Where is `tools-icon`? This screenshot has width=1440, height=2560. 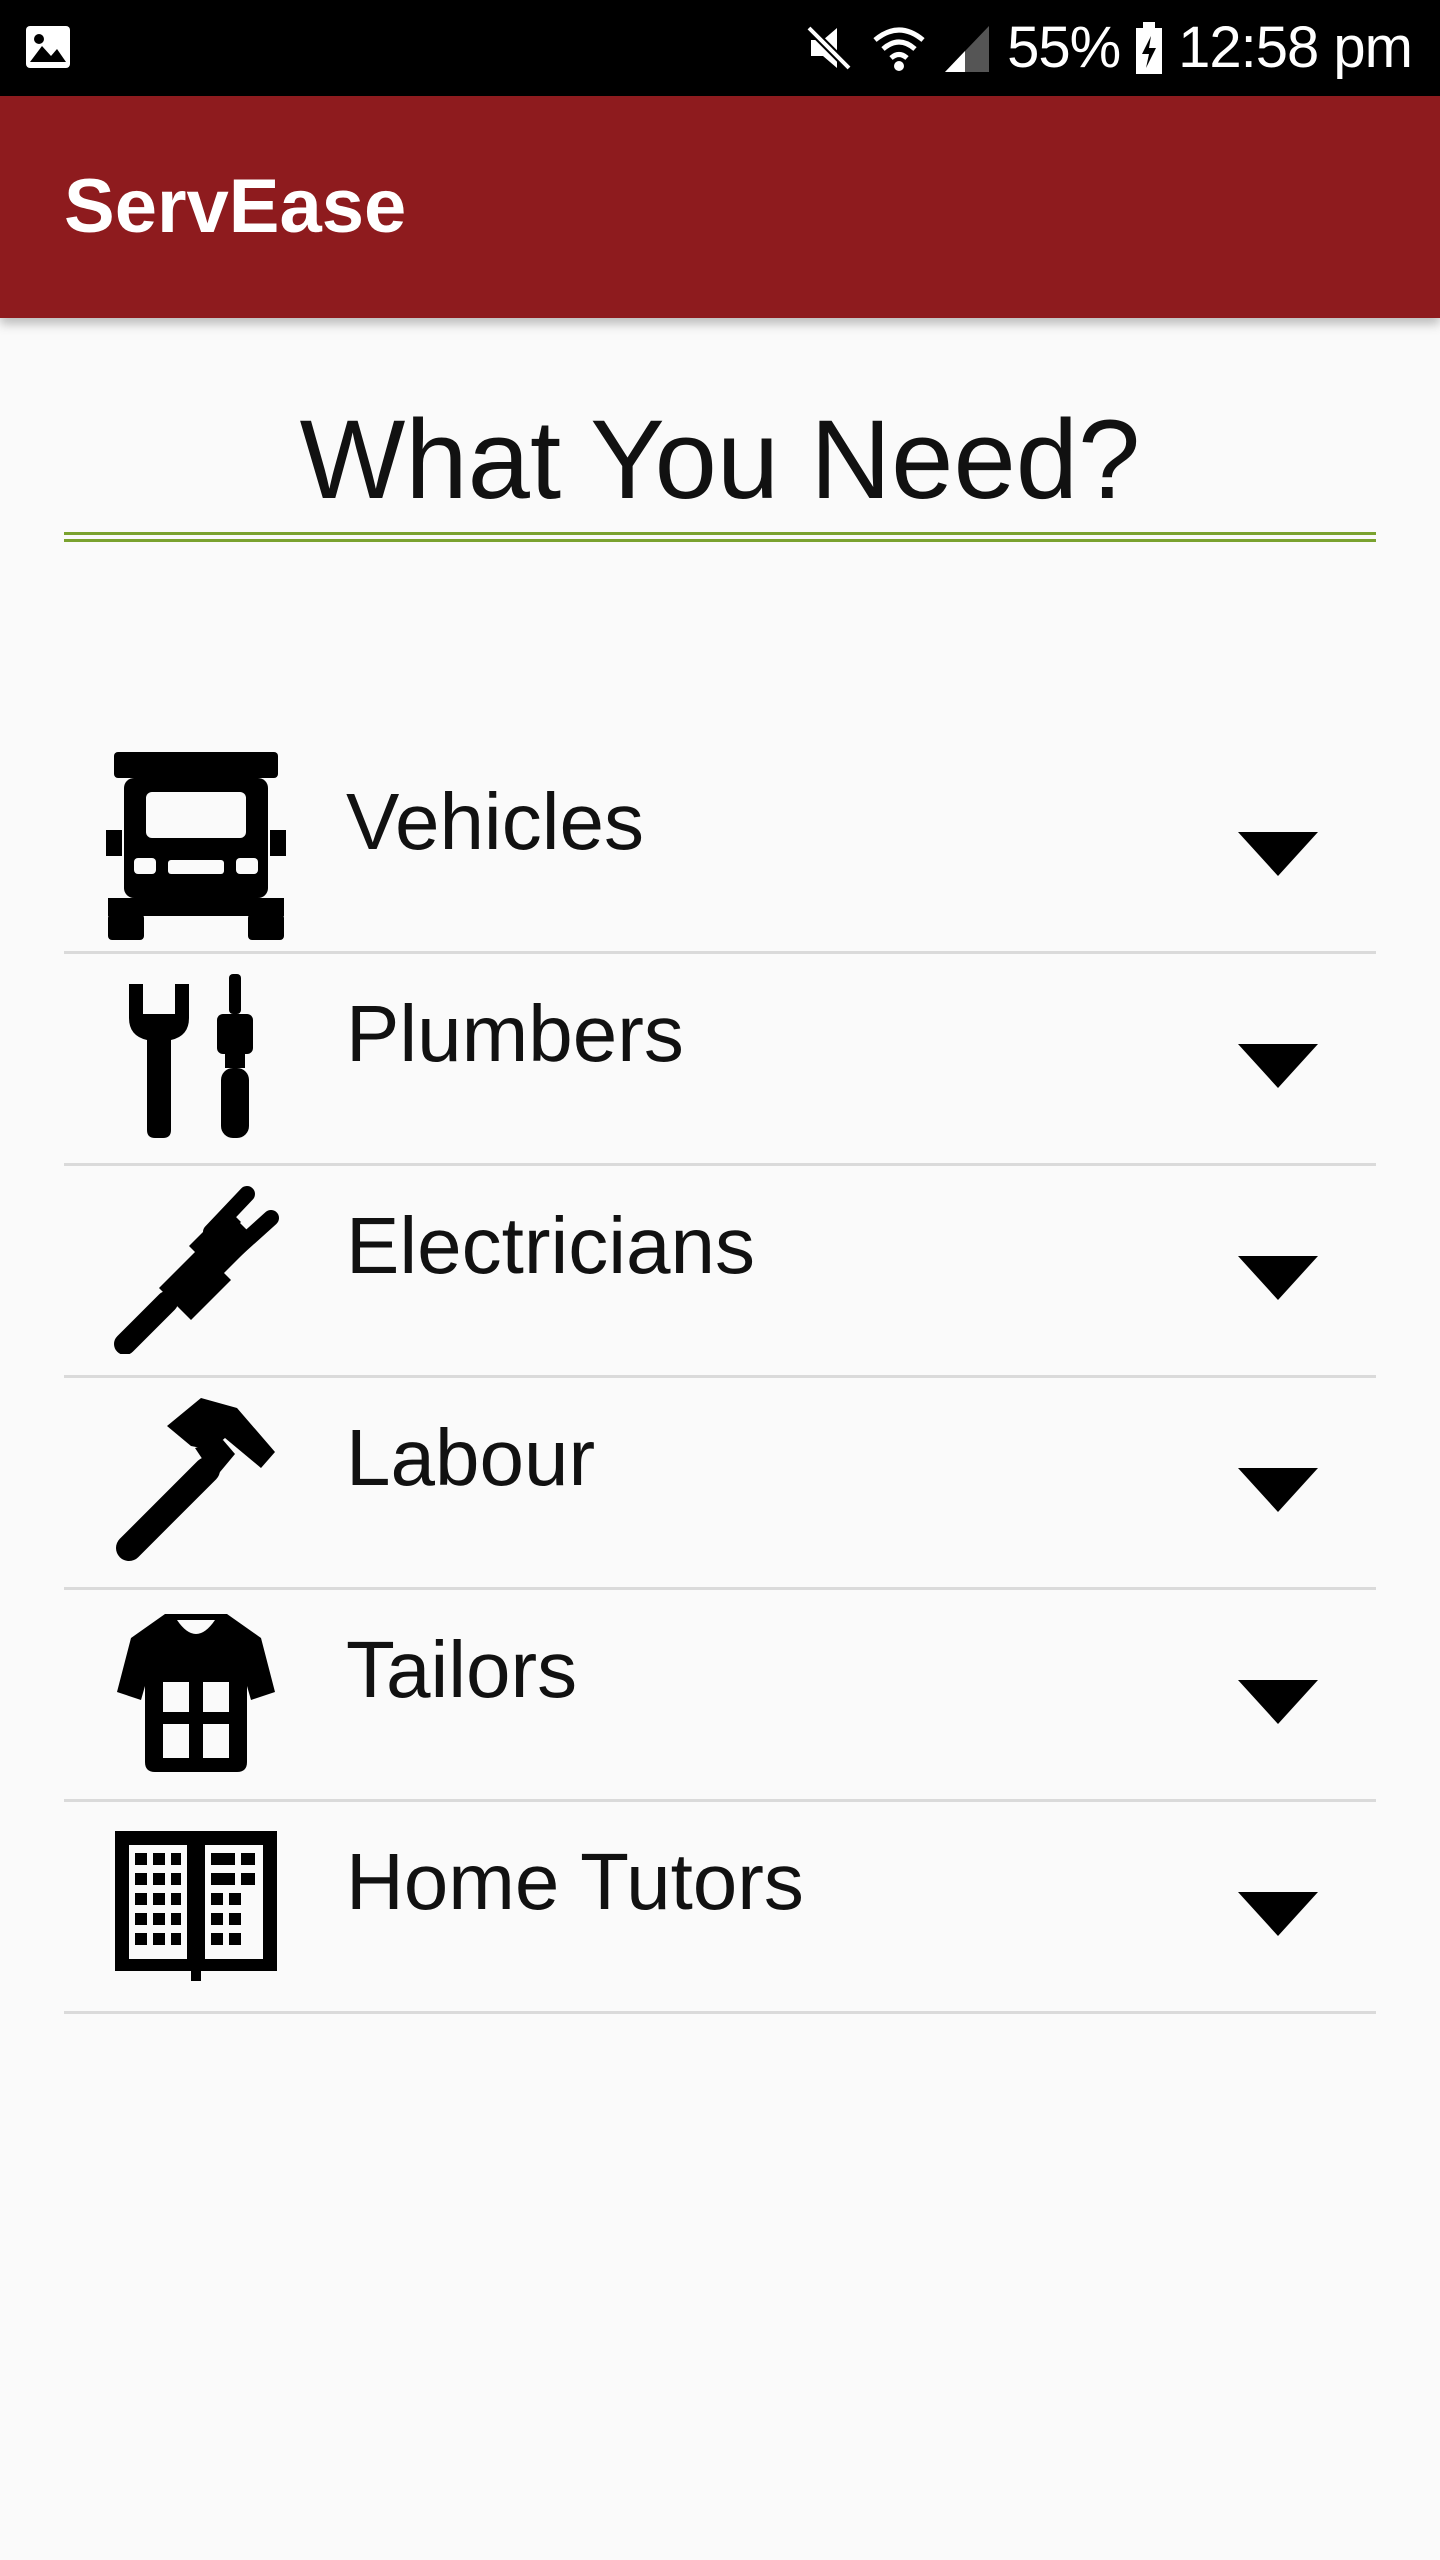
tools-icon is located at coordinates (196, 1057).